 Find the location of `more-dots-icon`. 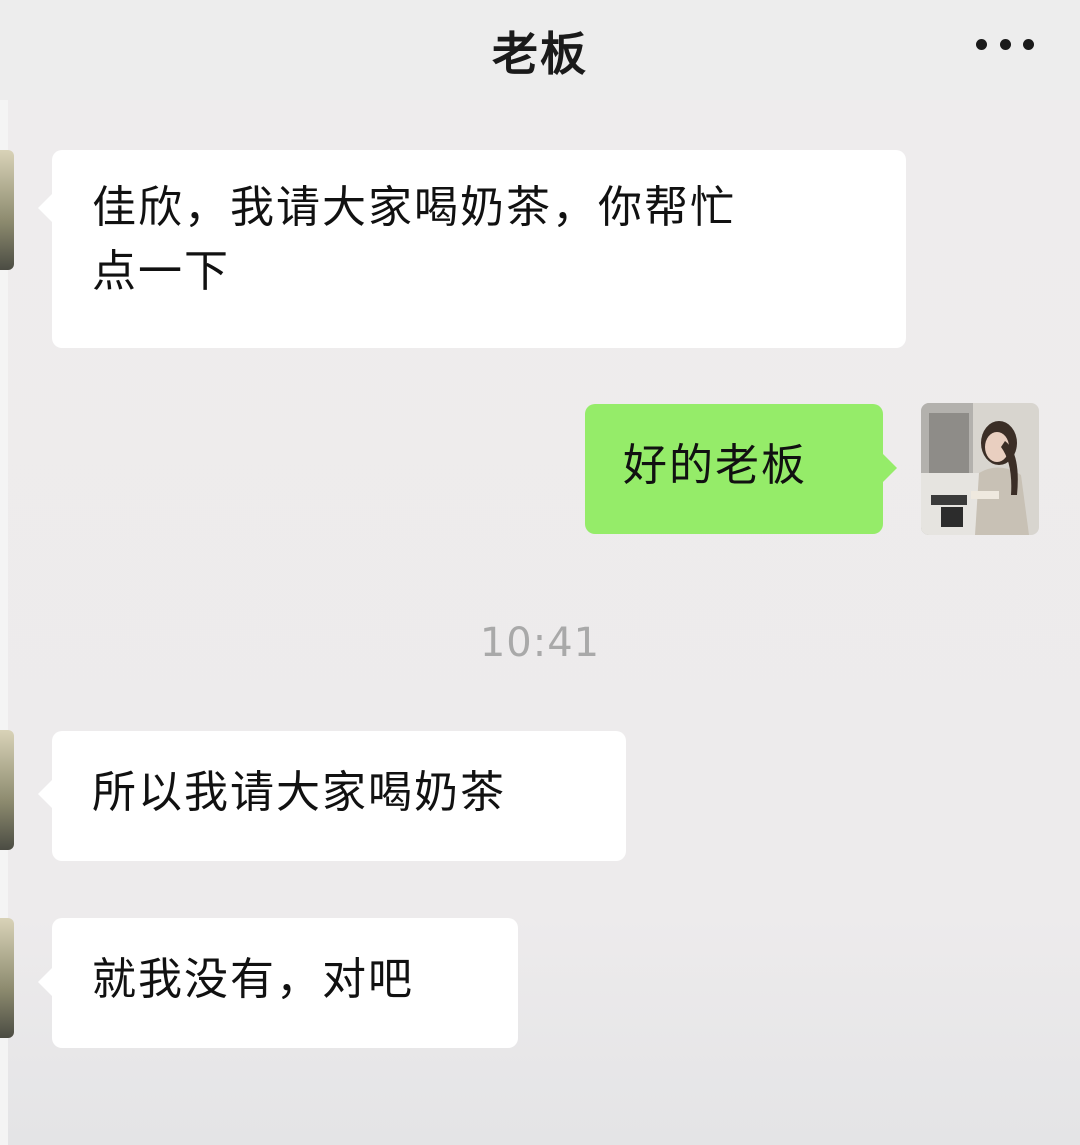

more-dots-icon is located at coordinates (1005, 44).